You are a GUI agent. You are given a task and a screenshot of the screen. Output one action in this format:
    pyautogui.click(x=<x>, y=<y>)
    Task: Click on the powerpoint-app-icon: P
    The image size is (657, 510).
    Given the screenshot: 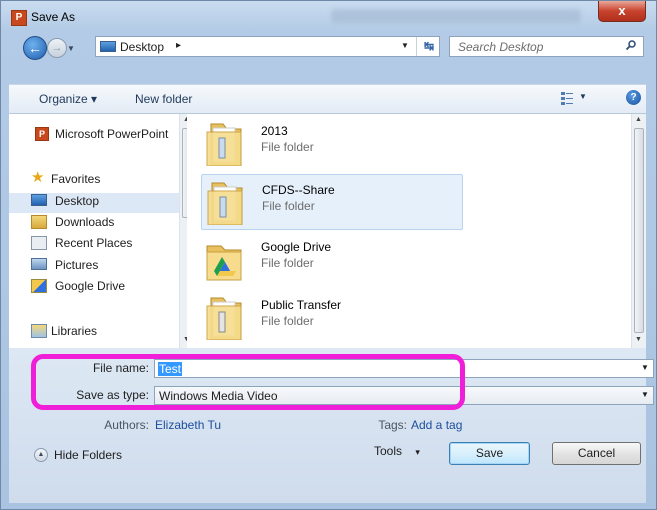 What is the action you would take?
    pyautogui.click(x=19, y=18)
    